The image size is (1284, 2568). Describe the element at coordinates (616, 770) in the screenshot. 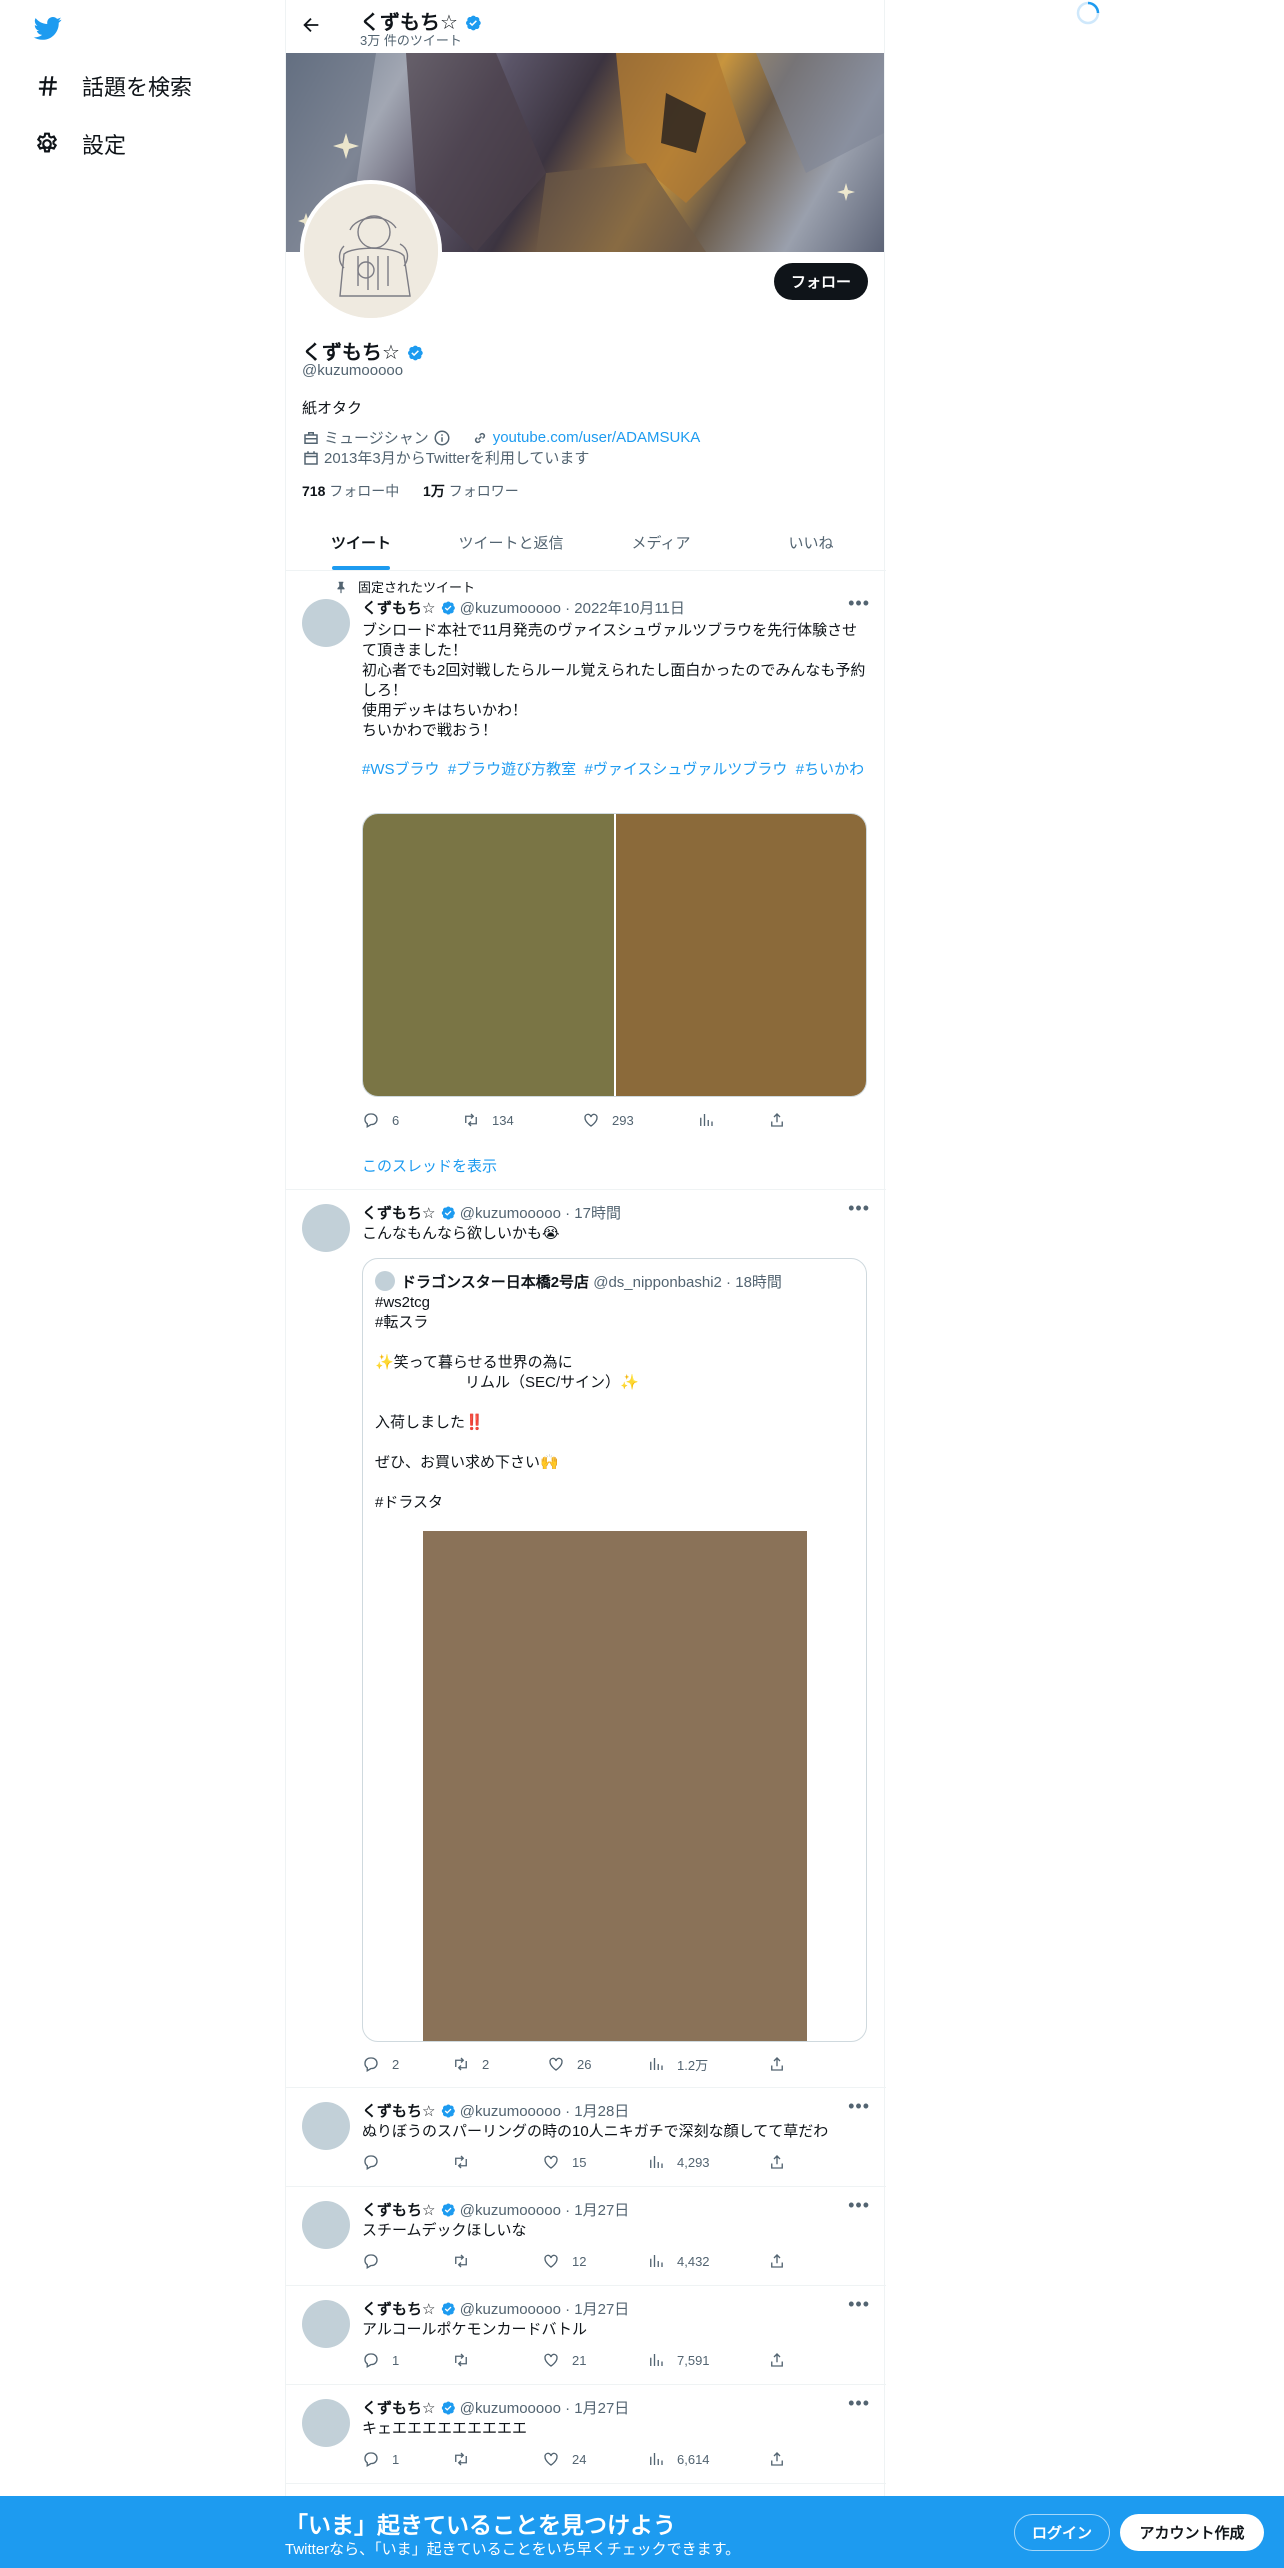

I see `tweet-hashtags: #WSブラウ #ブラウ遊び方教室 #ヴァイスシュヴァルツブラウ #ちいかわ` at that location.